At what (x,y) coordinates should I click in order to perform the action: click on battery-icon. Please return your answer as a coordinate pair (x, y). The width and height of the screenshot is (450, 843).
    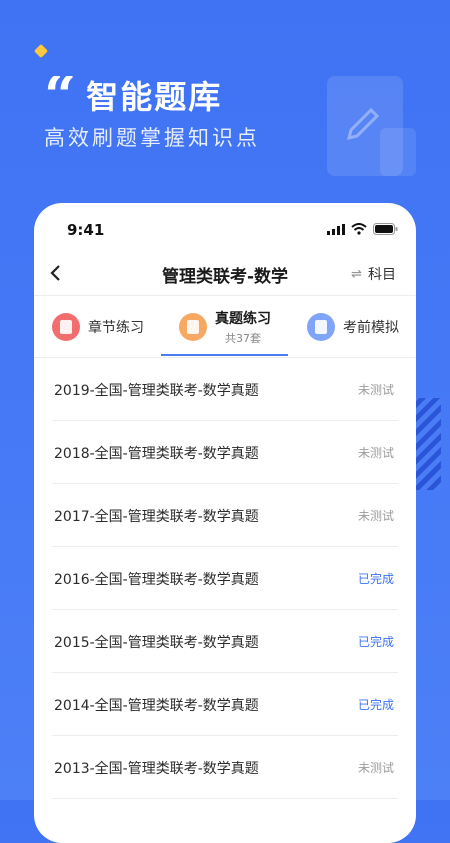
    Looking at the image, I should click on (385, 229).